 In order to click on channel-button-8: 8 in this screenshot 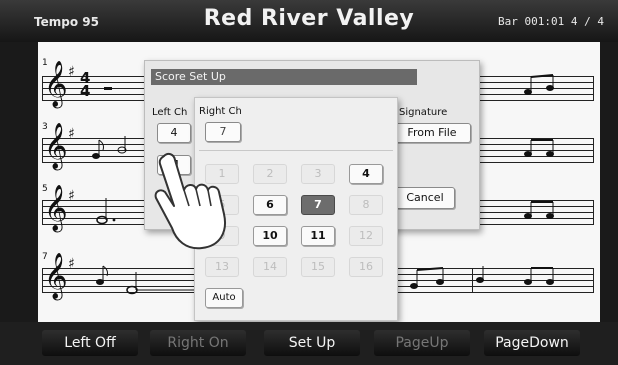, I will do `click(366, 205)`.